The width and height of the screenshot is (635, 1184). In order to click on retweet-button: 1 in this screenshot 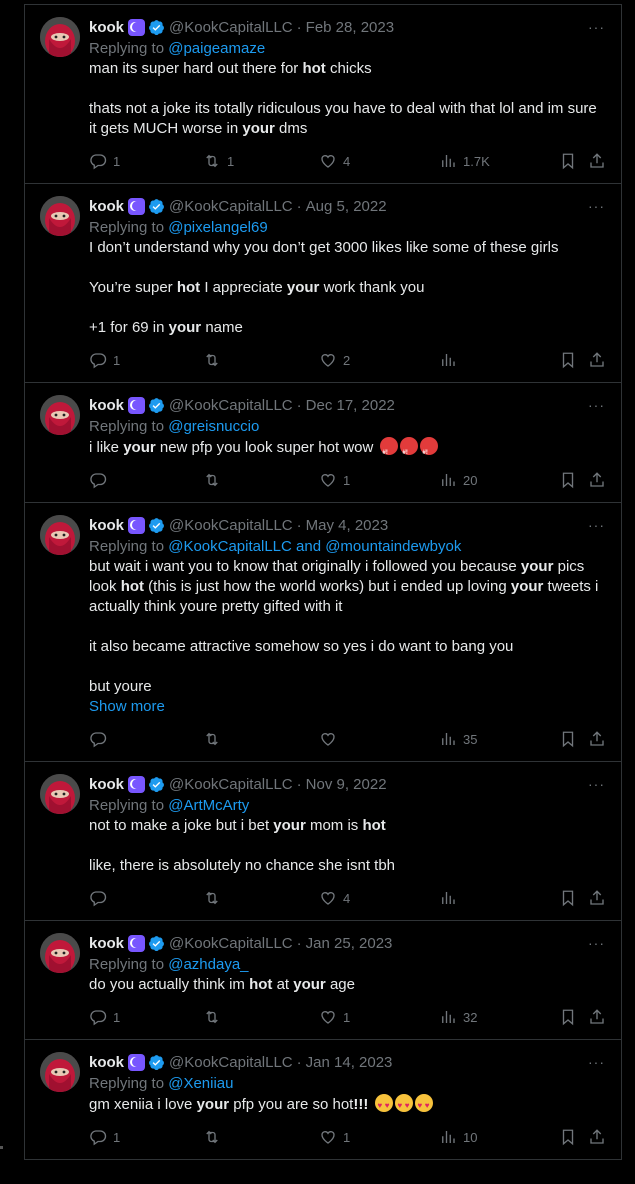, I will do `click(218, 161)`.